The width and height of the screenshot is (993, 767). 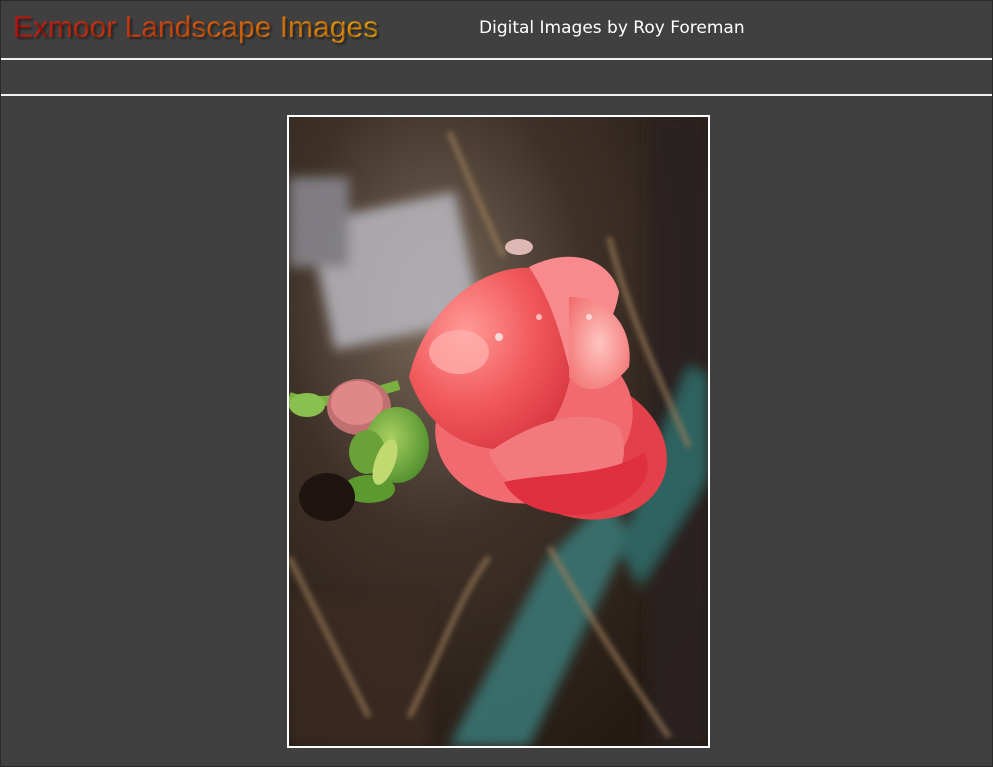 I want to click on site-title: Exmoor Landscape Images, so click(x=195, y=28).